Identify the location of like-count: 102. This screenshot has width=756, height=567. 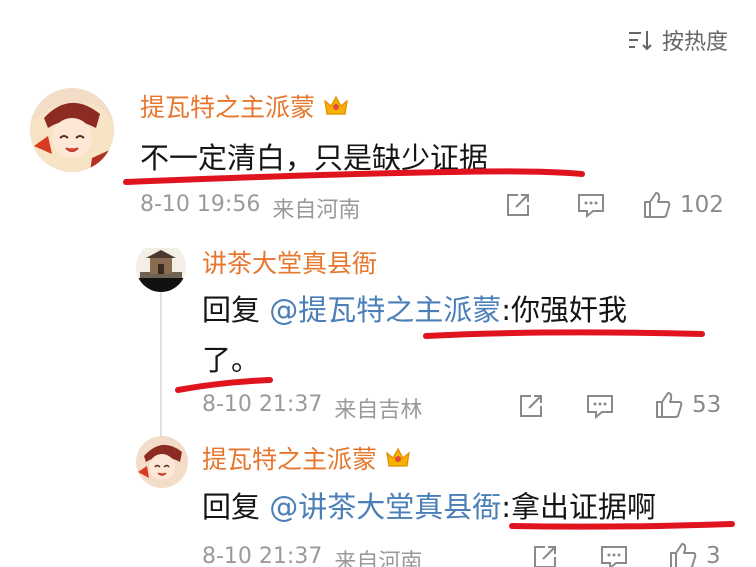
(702, 205).